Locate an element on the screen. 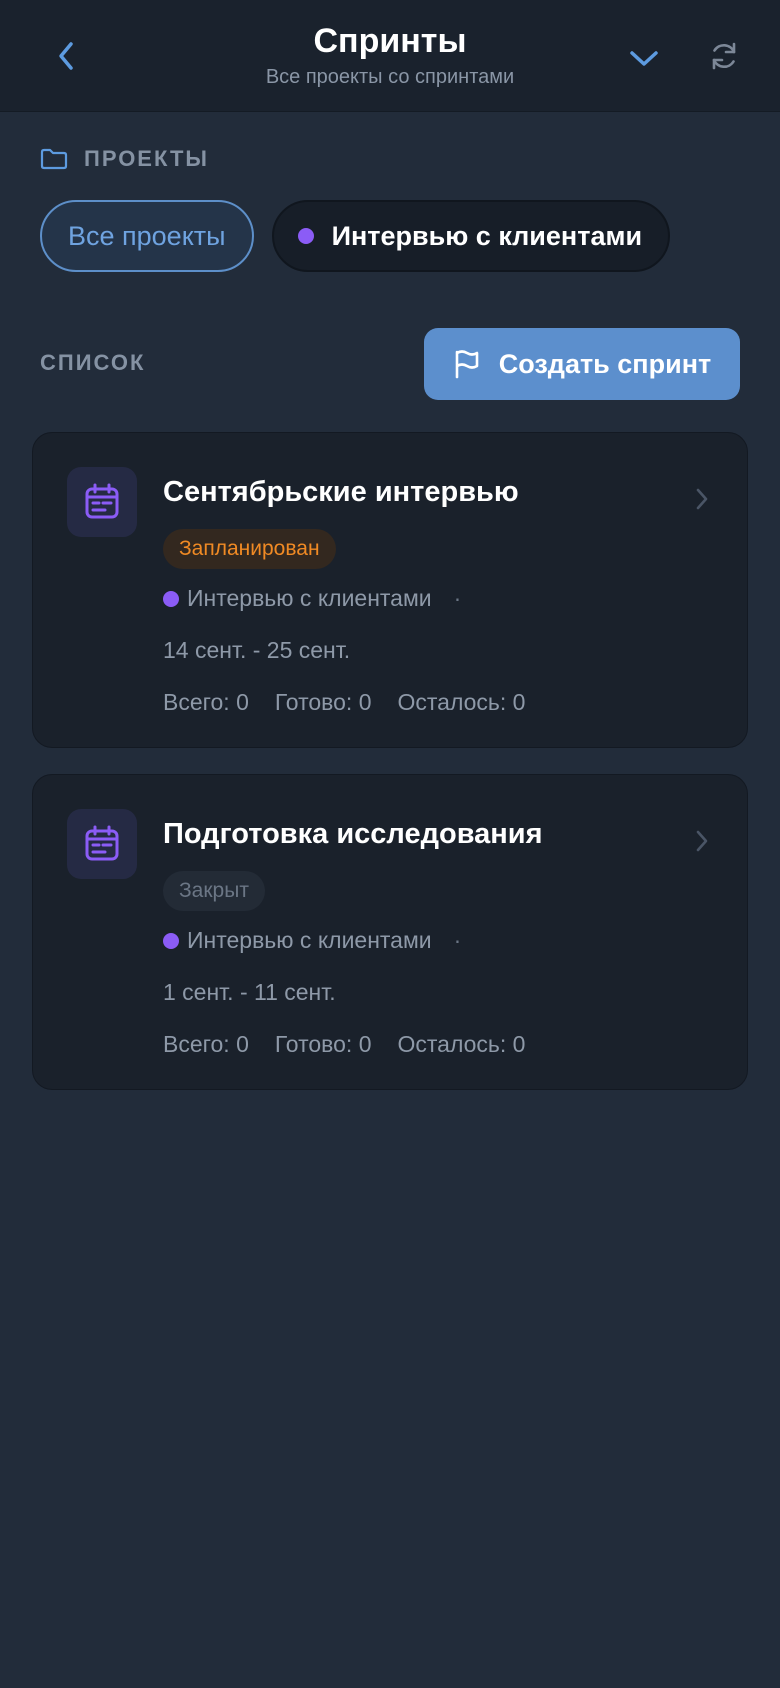  back-button is located at coordinates (66, 56).